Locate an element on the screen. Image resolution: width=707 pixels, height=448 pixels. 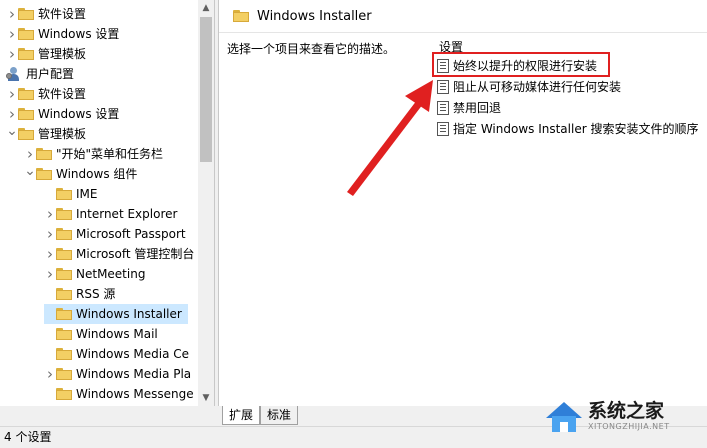
description-text: 选择一个项目来查看它的描述。 is located at coordinates (311, 49).